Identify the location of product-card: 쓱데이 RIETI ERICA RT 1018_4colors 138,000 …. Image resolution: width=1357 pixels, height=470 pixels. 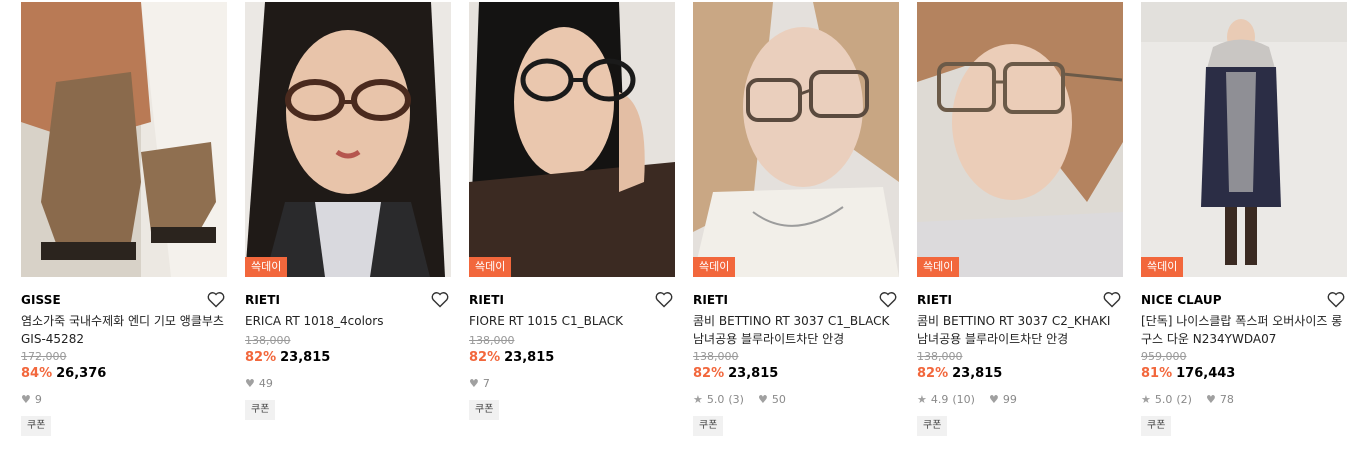
(348, 211).